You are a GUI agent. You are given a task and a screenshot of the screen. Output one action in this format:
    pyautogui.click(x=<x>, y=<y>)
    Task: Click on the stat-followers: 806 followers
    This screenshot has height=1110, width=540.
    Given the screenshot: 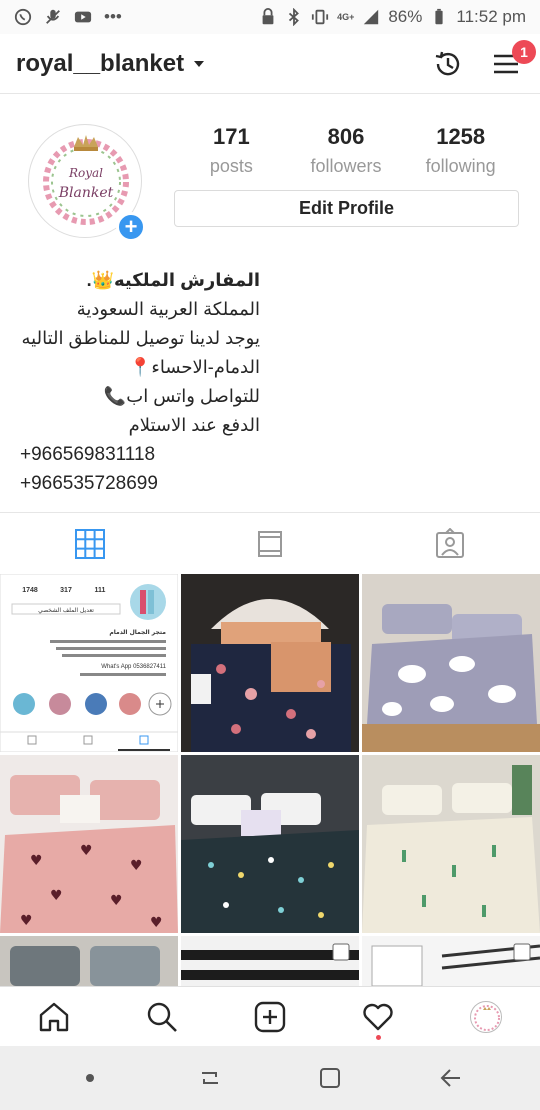 What is the action you would take?
    pyautogui.click(x=346, y=150)
    